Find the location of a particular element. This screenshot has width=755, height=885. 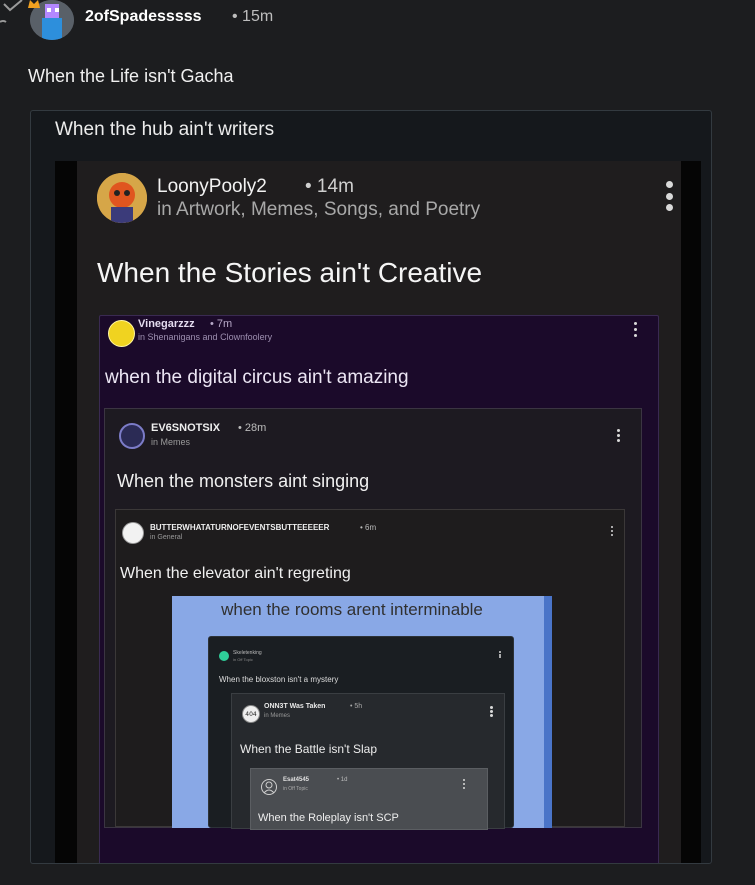

image-caption: when the rooms arent interminable is located at coordinates (352, 609).